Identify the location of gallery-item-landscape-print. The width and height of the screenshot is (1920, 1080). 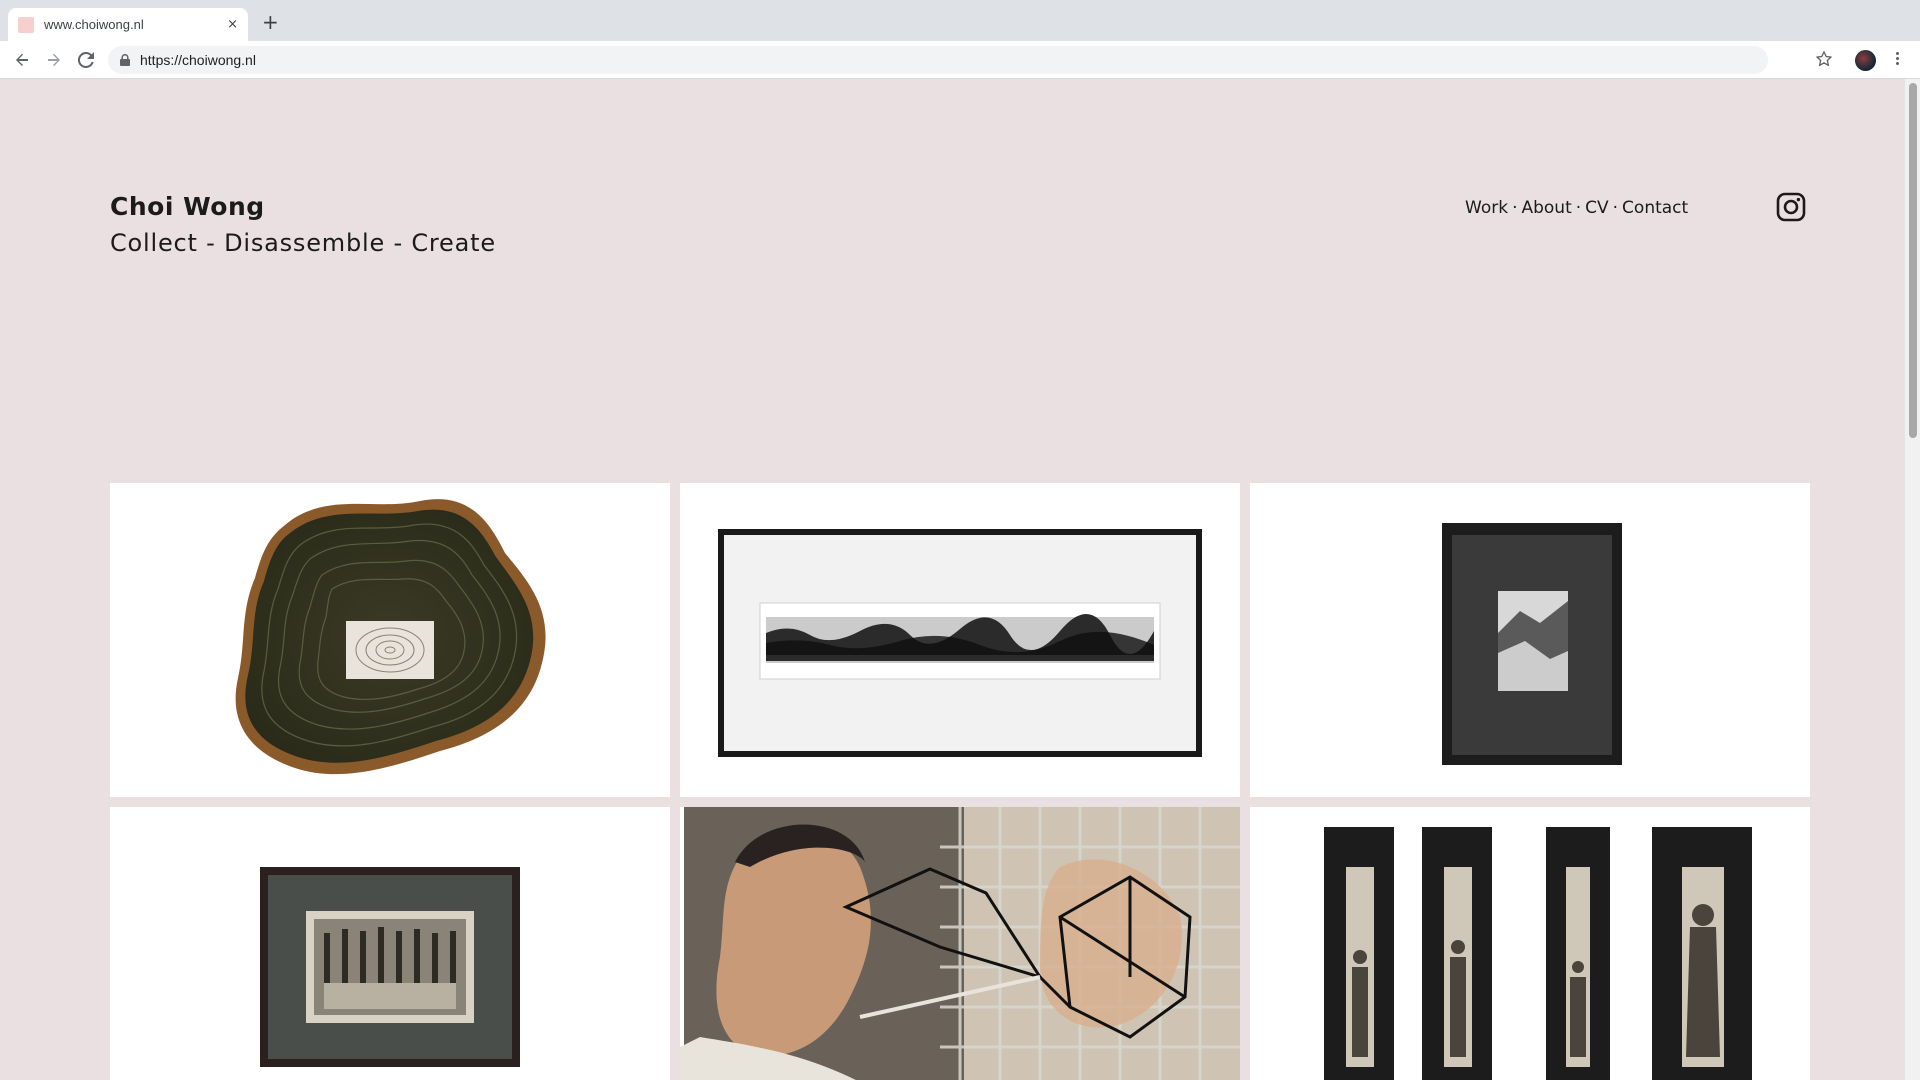
(960, 640).